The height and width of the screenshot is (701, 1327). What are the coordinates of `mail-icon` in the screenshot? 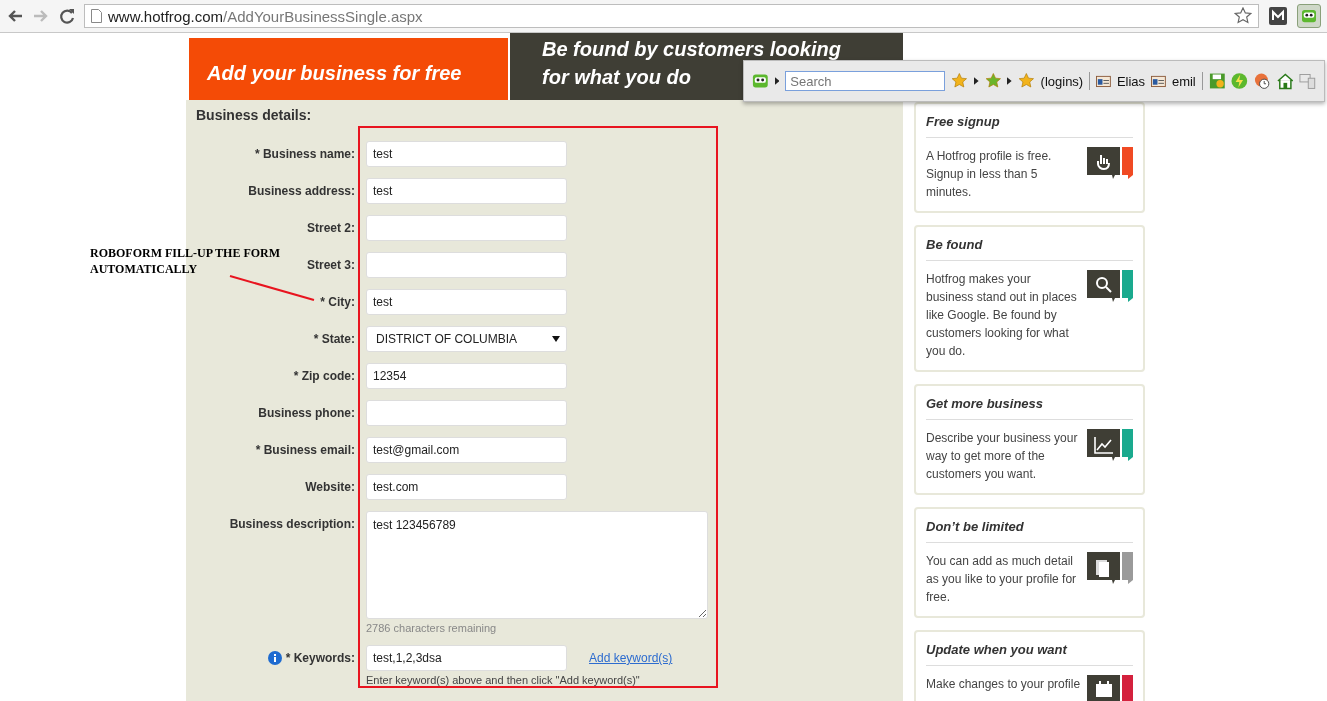 It's located at (1278, 16).